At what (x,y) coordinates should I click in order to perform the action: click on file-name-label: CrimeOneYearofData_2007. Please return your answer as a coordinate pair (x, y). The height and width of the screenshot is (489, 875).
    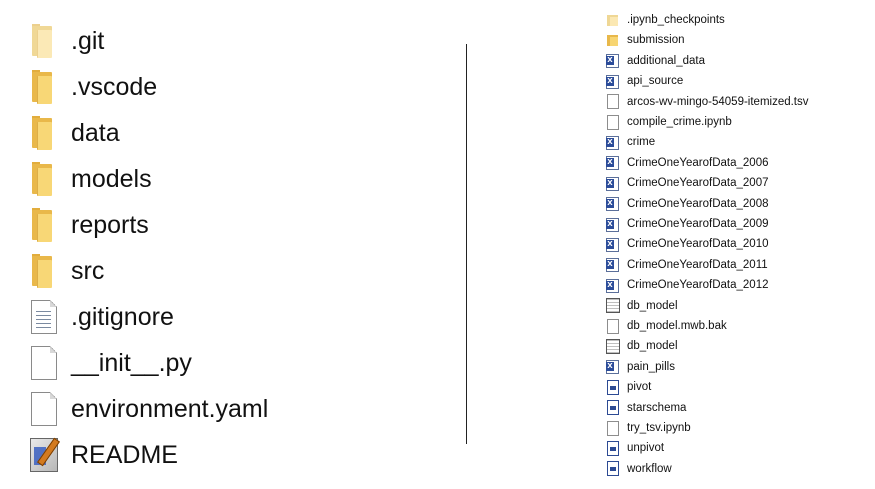
    Looking at the image, I should click on (698, 183).